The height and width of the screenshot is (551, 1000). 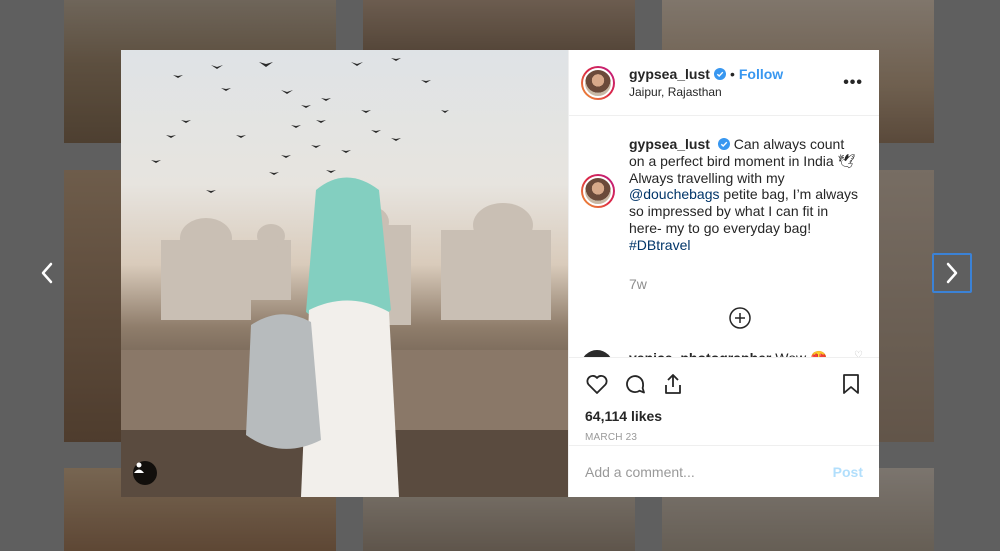 I want to click on username-link: gypsea_lust, so click(x=669, y=74).